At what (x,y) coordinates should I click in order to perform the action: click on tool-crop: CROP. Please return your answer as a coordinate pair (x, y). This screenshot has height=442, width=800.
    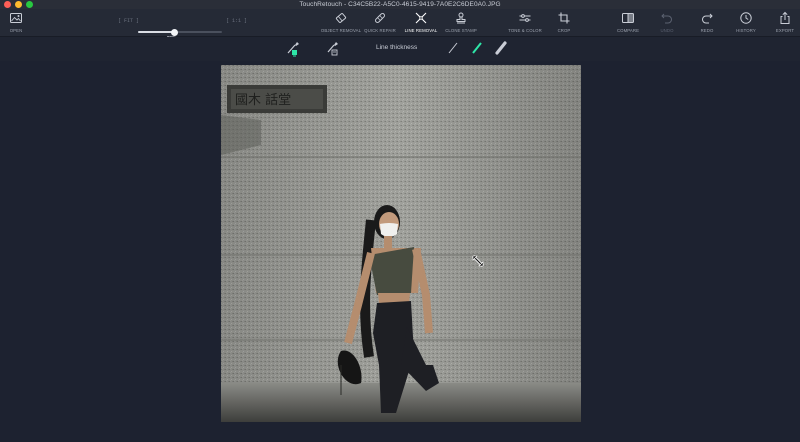
    Looking at the image, I should click on (564, 22).